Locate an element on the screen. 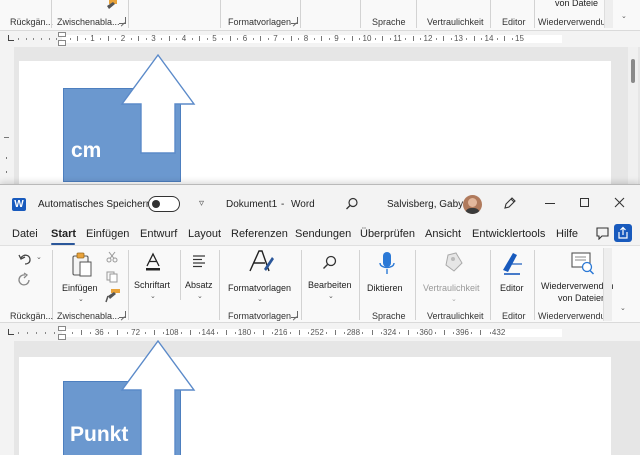  group-label-styles: Formatvorlagen is located at coordinates (260, 316).